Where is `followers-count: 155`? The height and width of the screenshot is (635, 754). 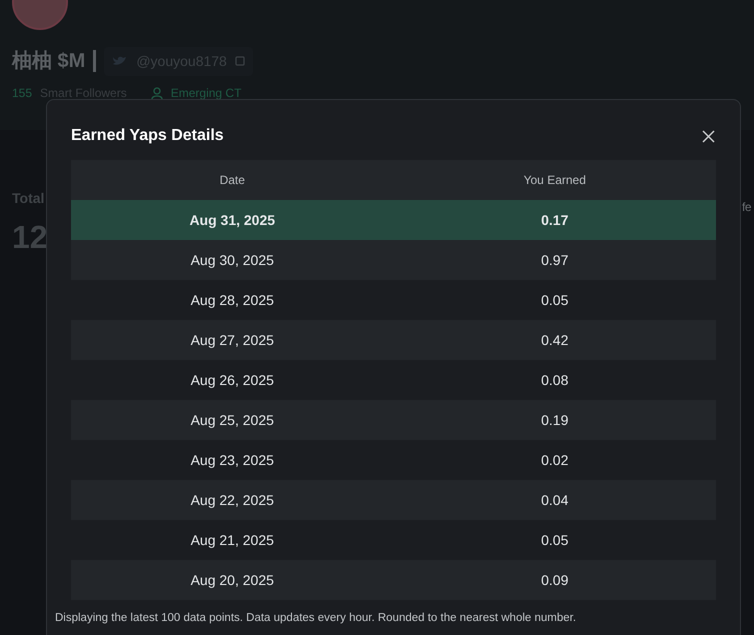
followers-count: 155 is located at coordinates (22, 93).